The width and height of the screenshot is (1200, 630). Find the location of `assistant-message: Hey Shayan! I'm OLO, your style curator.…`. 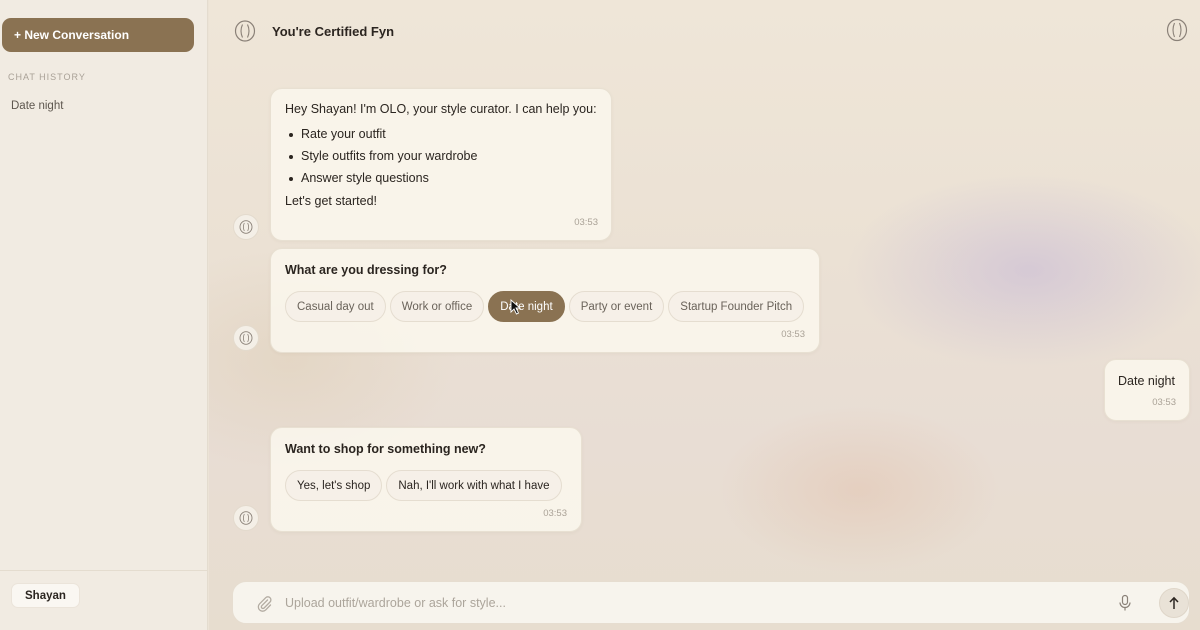

assistant-message: Hey Shayan! I'm OLO, your style curator.… is located at coordinates (441, 164).